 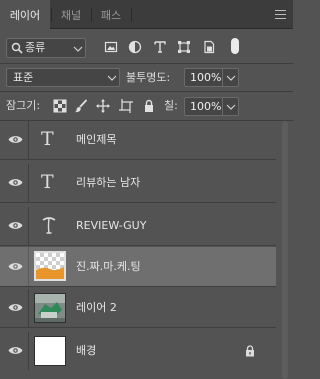 I want to click on lock-position-icon, so click(x=103, y=106).